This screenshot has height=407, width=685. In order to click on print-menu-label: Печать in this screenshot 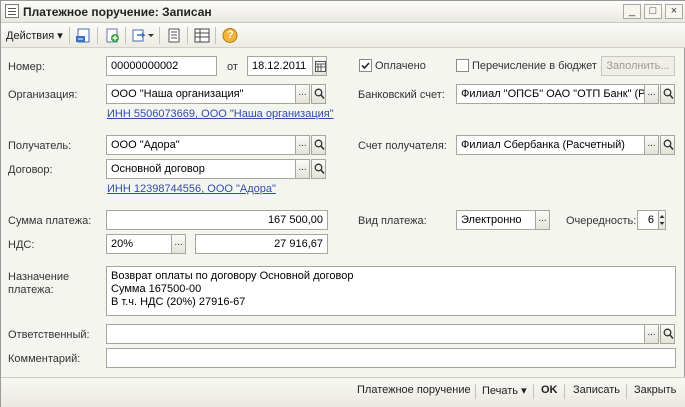, I will do `click(500, 391)`.